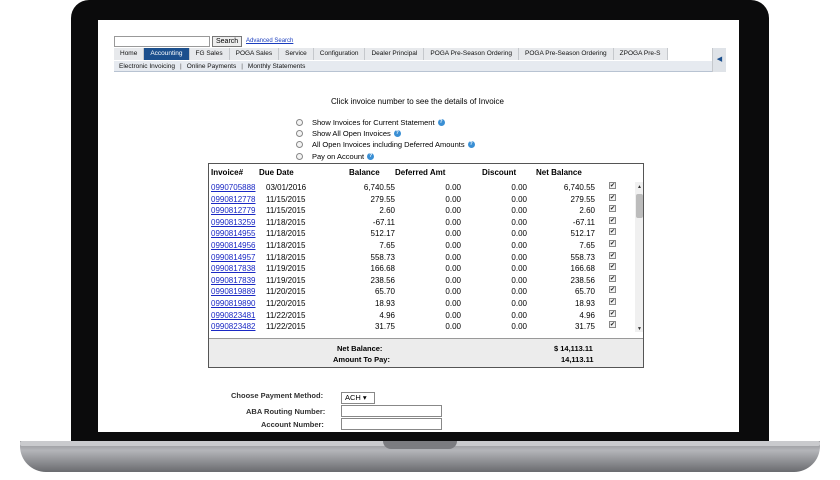 This screenshot has width=840, height=480. I want to click on balance-cell: 558.73, so click(382, 257).